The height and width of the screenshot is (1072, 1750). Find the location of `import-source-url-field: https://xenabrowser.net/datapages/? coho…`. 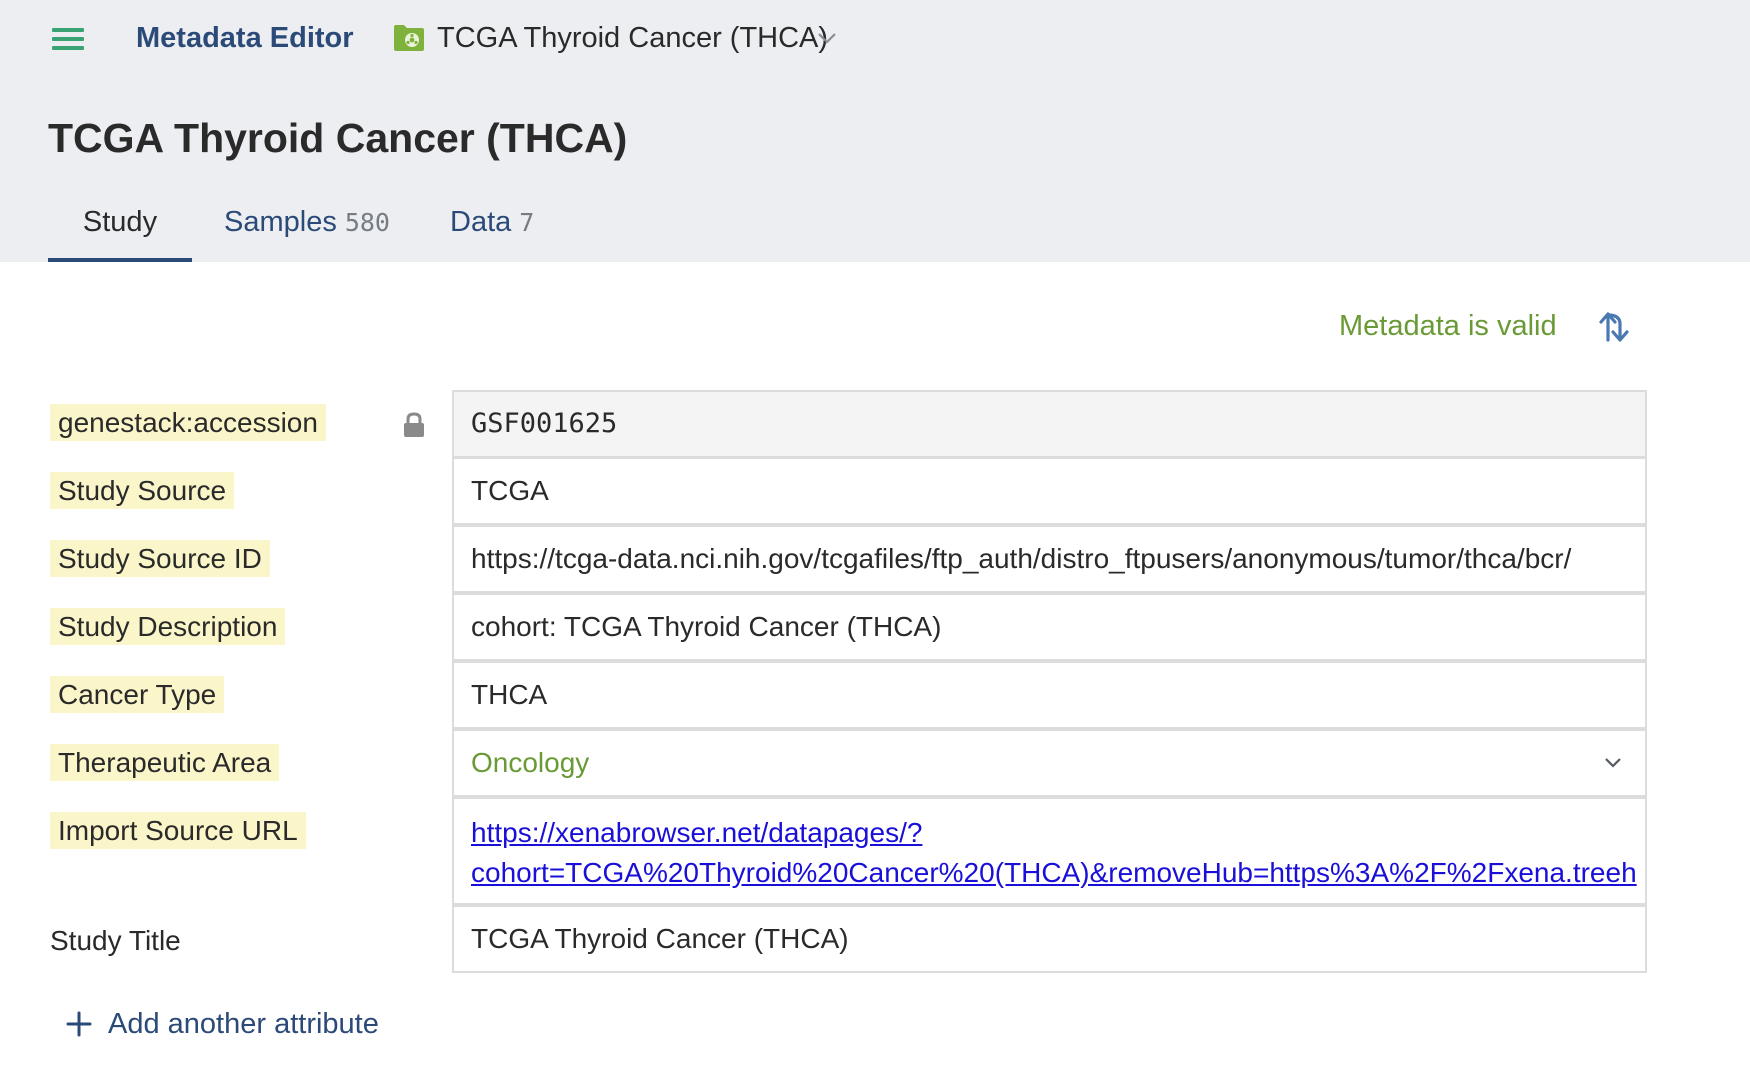

import-source-url-field: https://xenabrowser.net/datapages/? coho… is located at coordinates (1049, 851).